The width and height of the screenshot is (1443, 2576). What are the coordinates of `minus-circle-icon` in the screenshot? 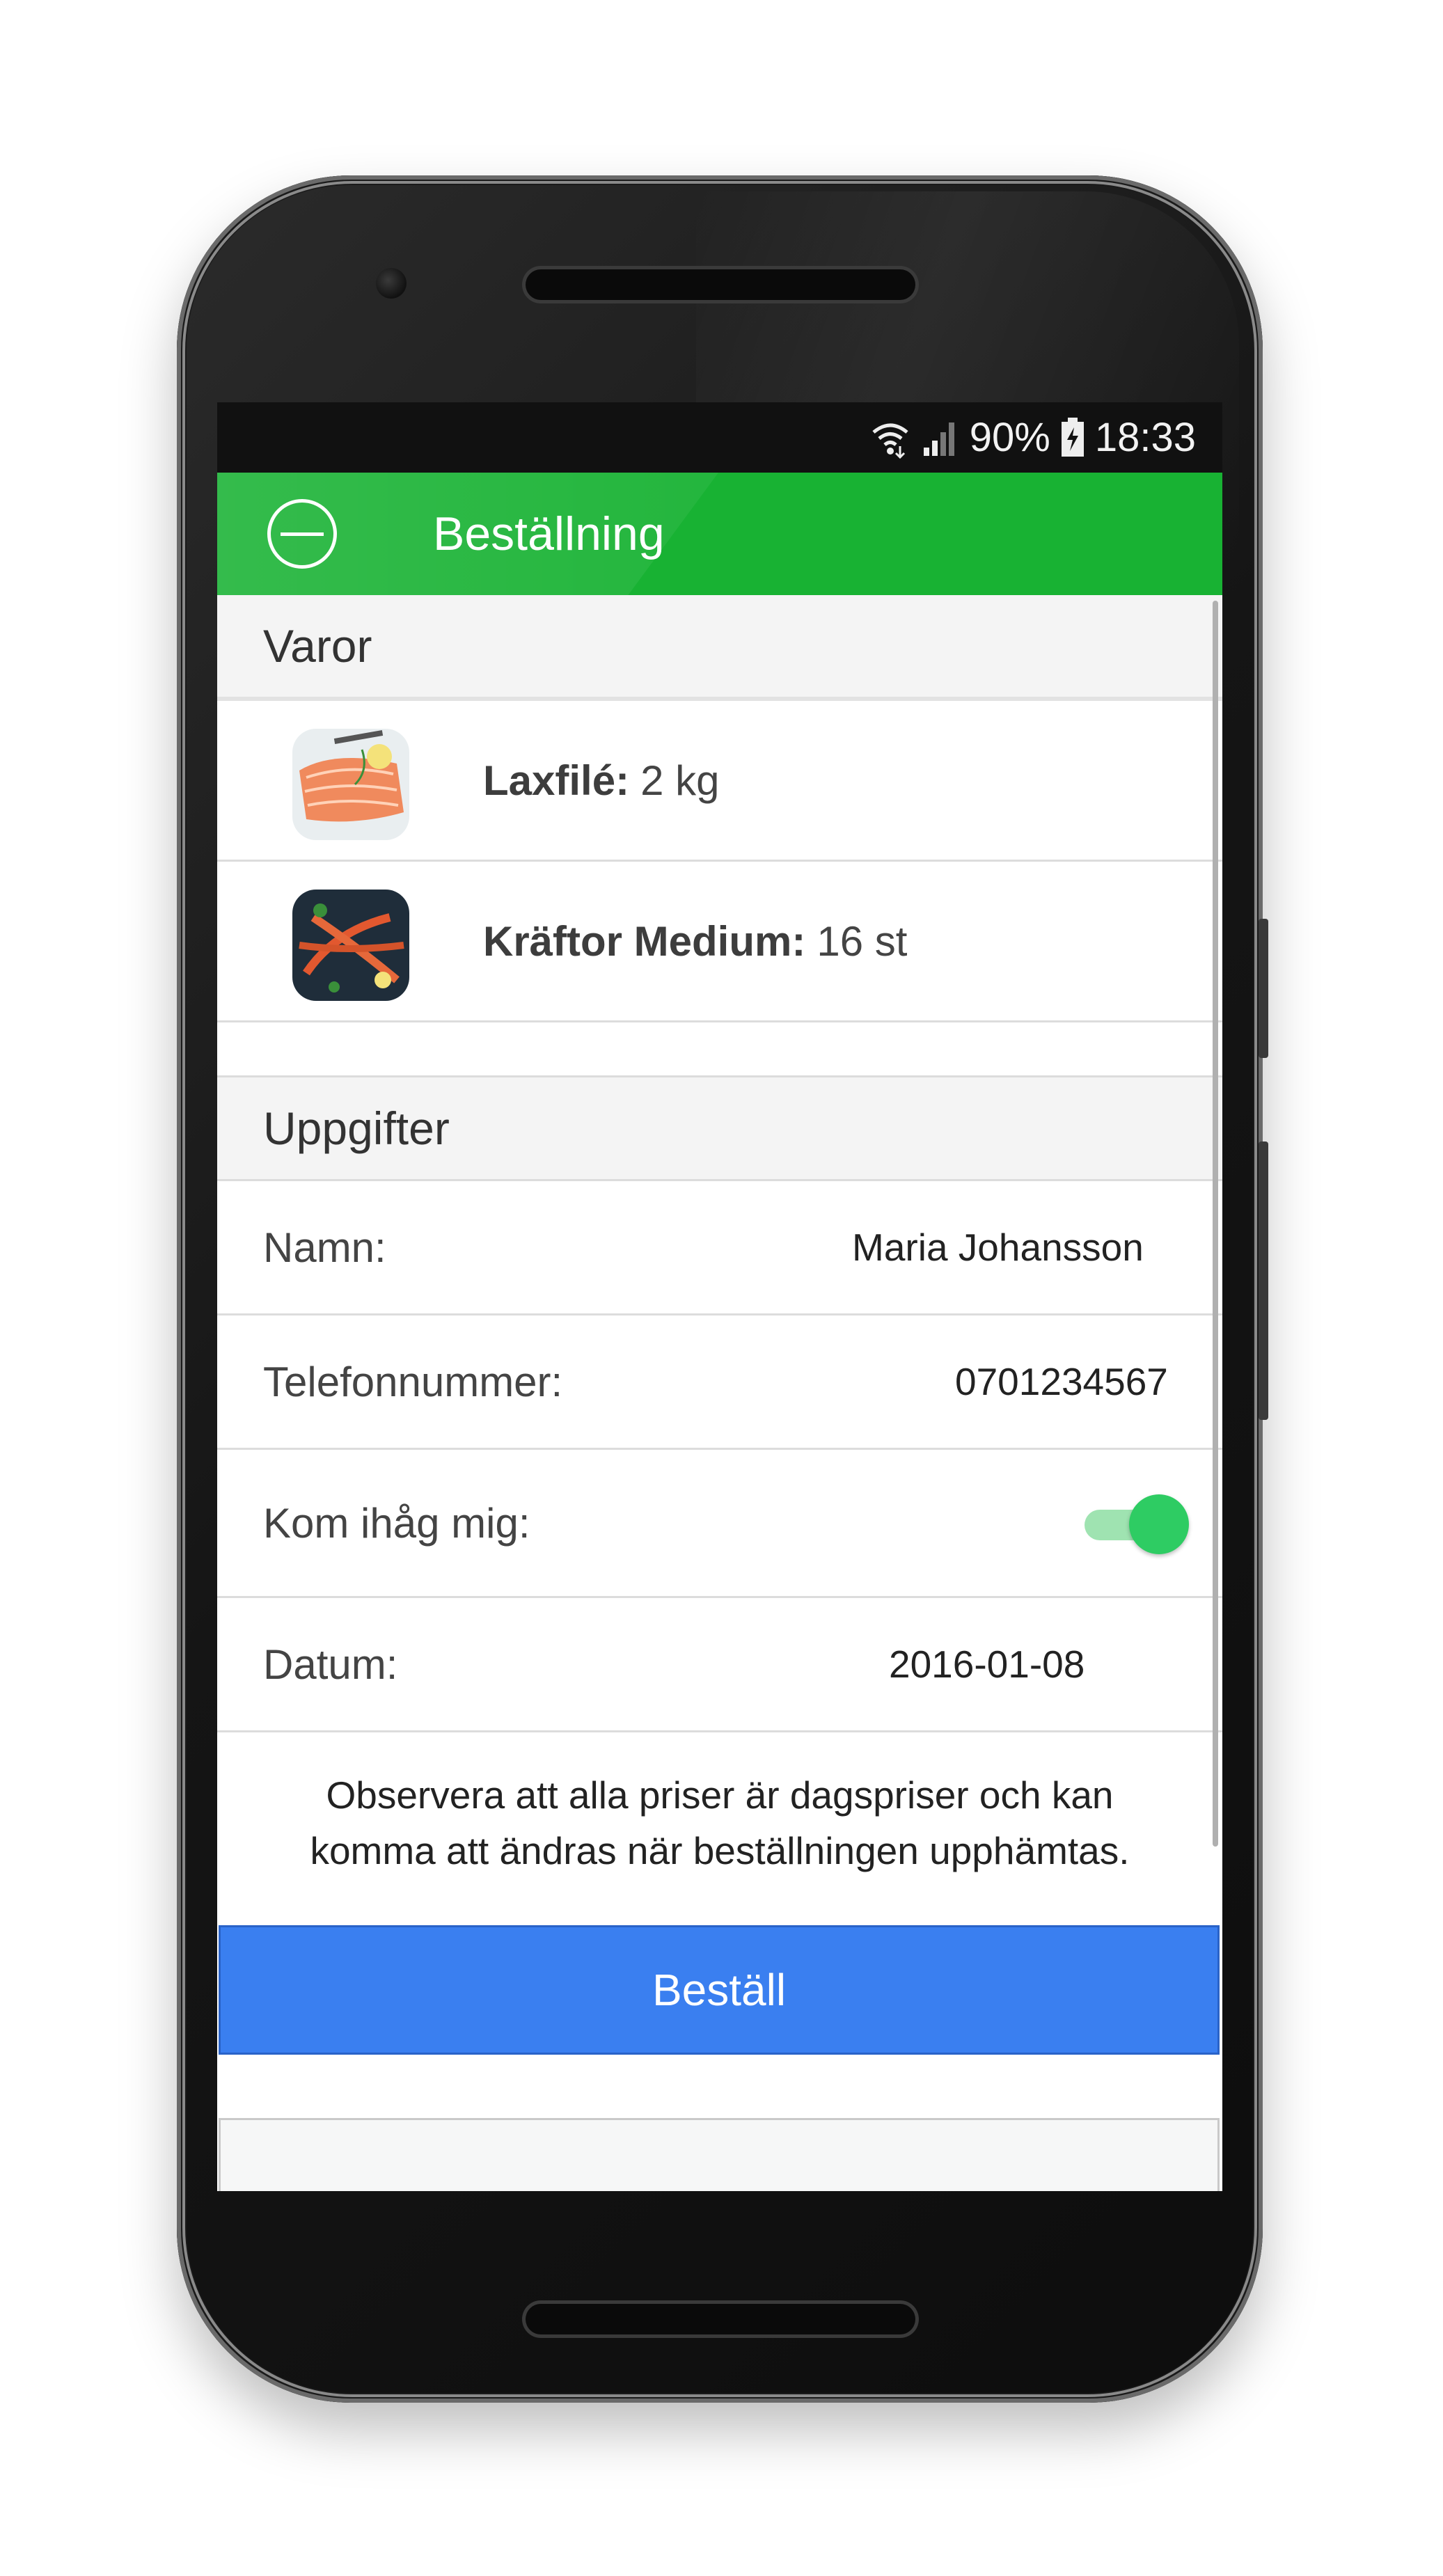 It's located at (302, 534).